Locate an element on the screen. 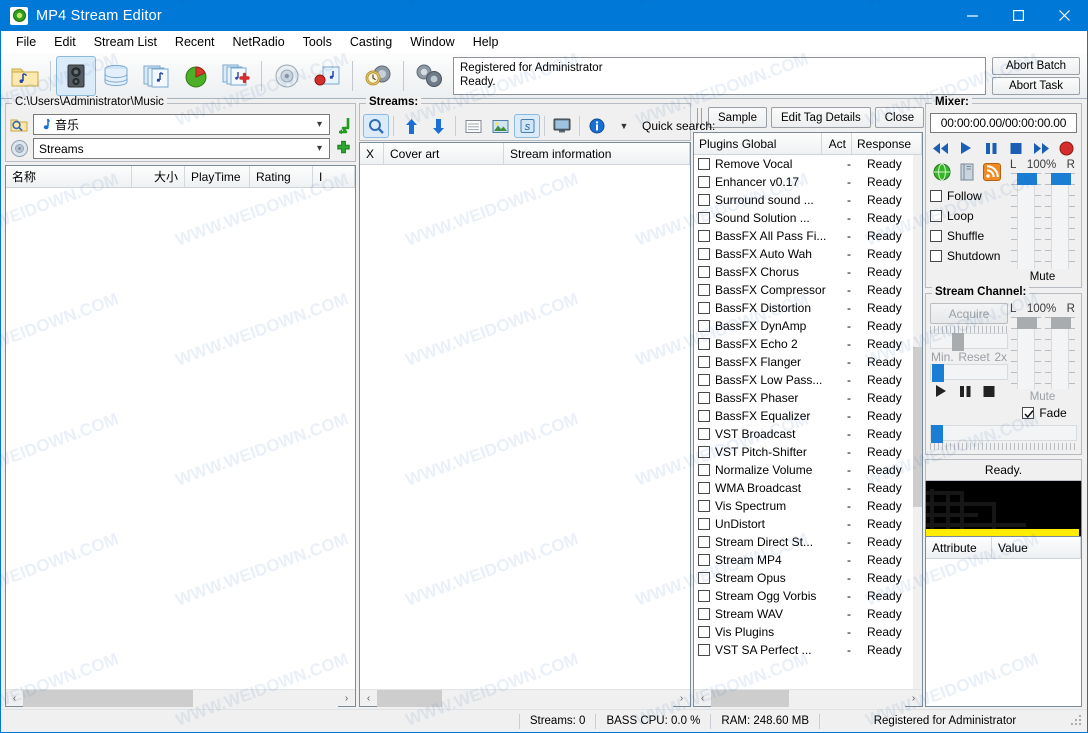 The image size is (1088, 733). monitor-button is located at coordinates (562, 126).